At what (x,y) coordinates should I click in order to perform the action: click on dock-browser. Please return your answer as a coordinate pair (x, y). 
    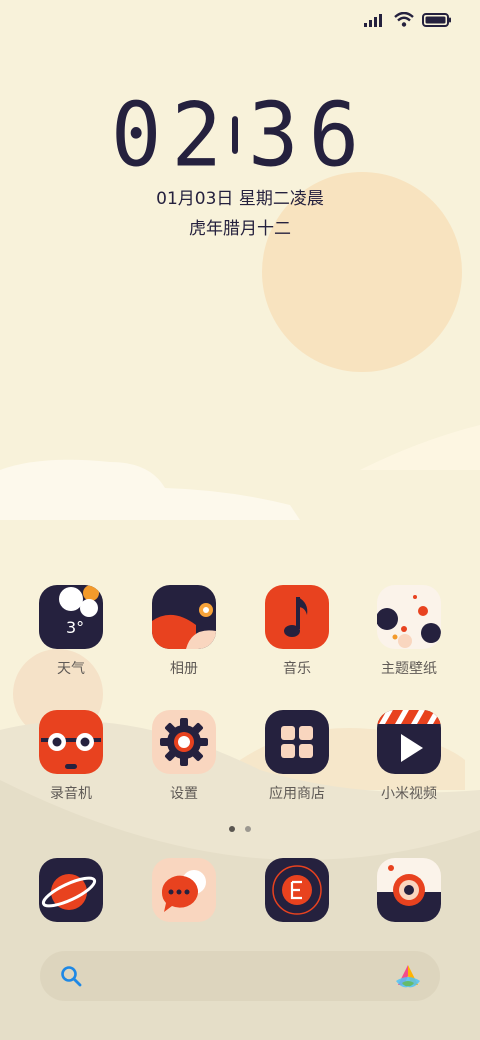
    Looking at the image, I should click on (297, 890).